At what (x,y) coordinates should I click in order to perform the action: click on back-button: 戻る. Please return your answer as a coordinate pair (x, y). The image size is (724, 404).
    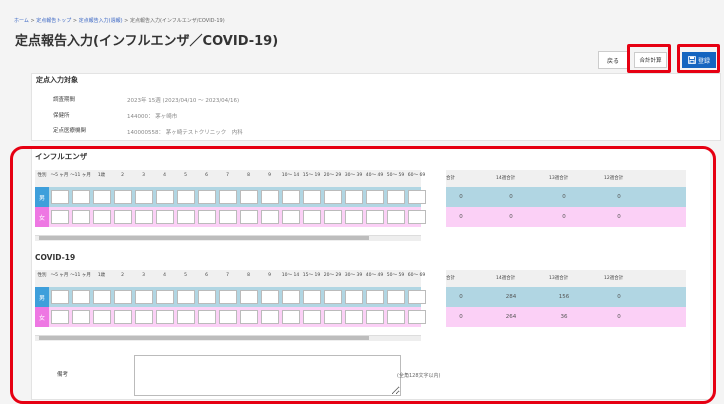
    Looking at the image, I should click on (613, 60).